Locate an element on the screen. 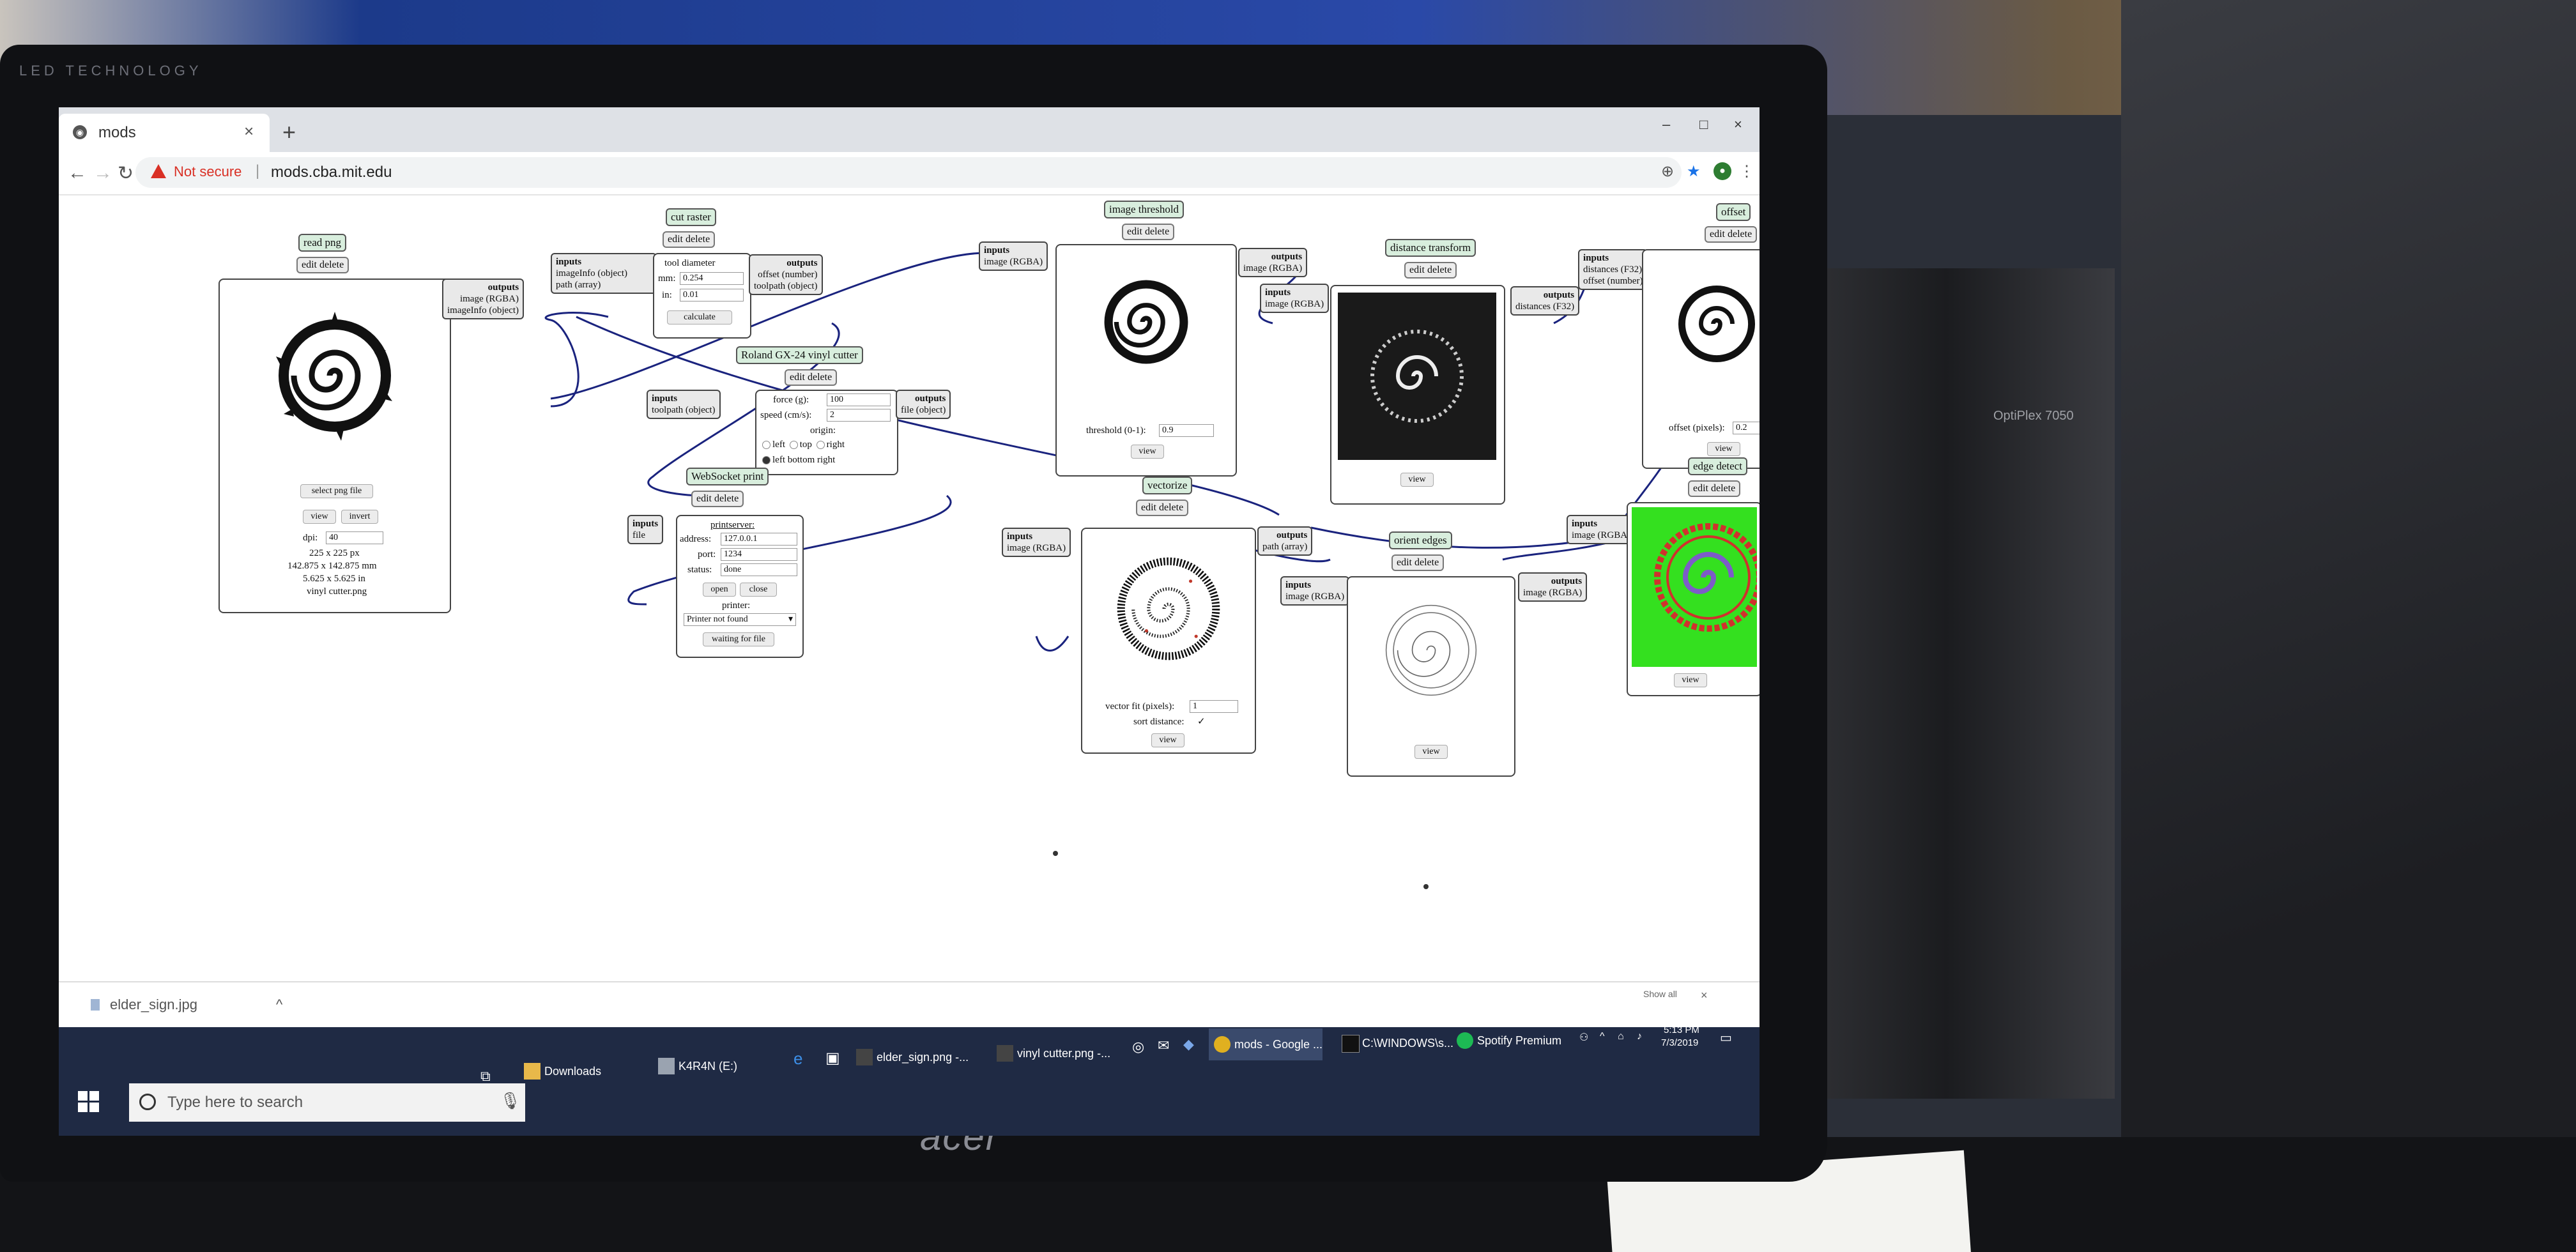 The image size is (2576, 1252). url-text: mods.cba.mit.edu is located at coordinates (331, 172).